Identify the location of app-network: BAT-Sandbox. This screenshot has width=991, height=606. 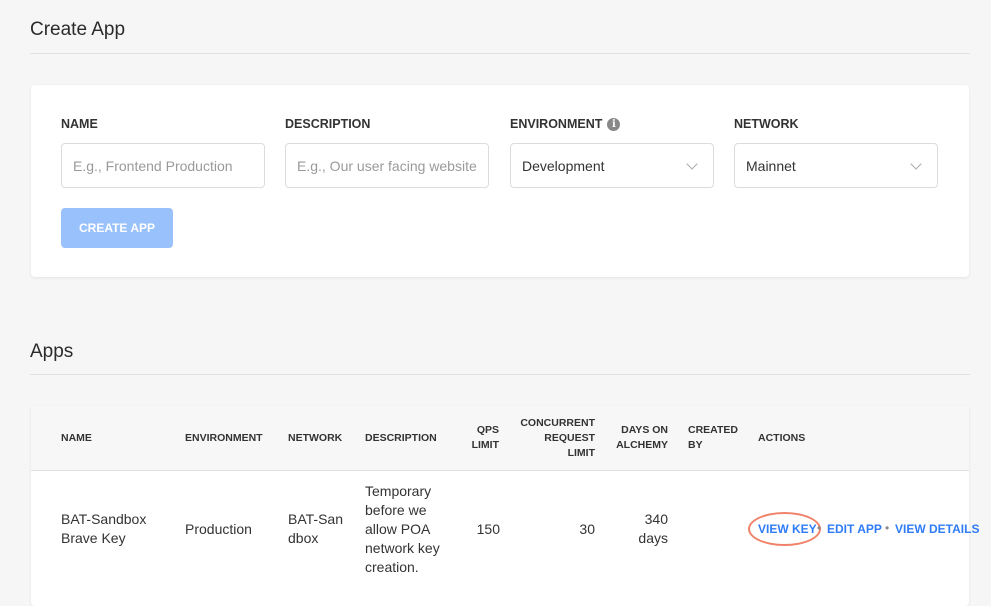
(319, 529).